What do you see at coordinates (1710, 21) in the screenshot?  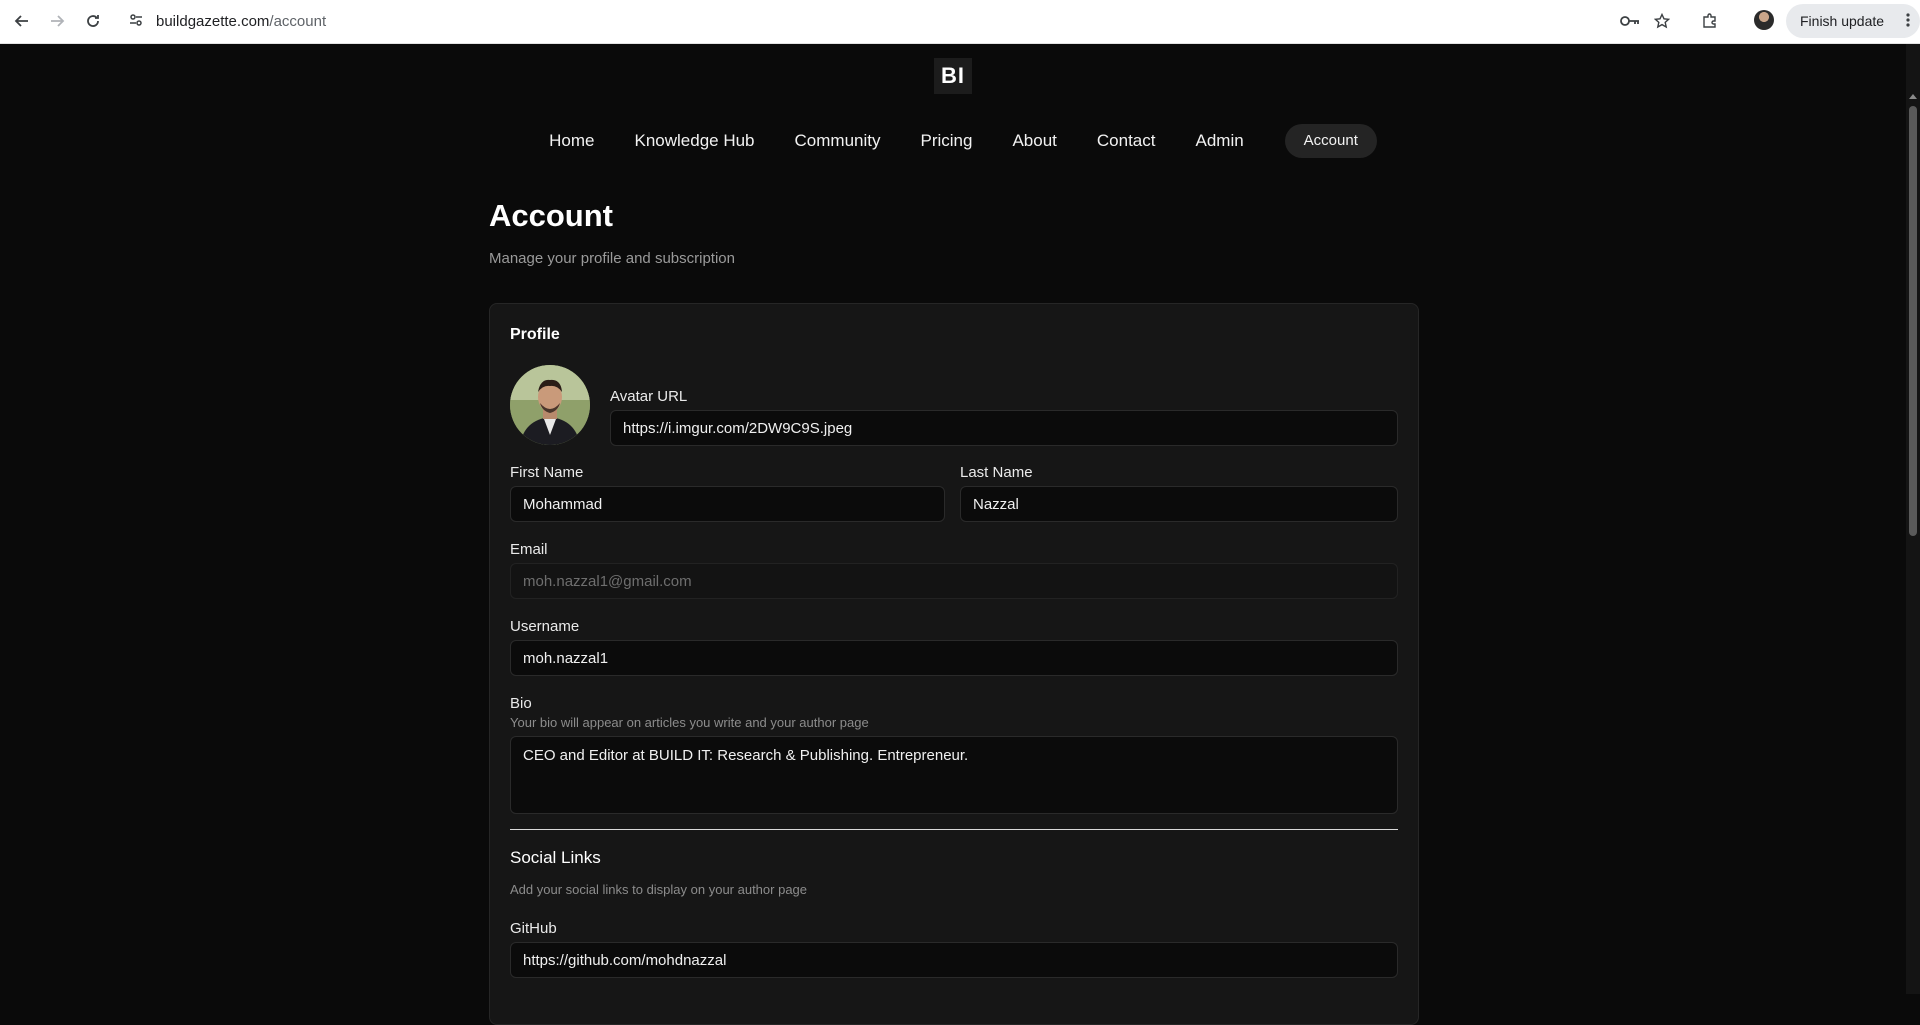 I see `extensions-icon` at bounding box center [1710, 21].